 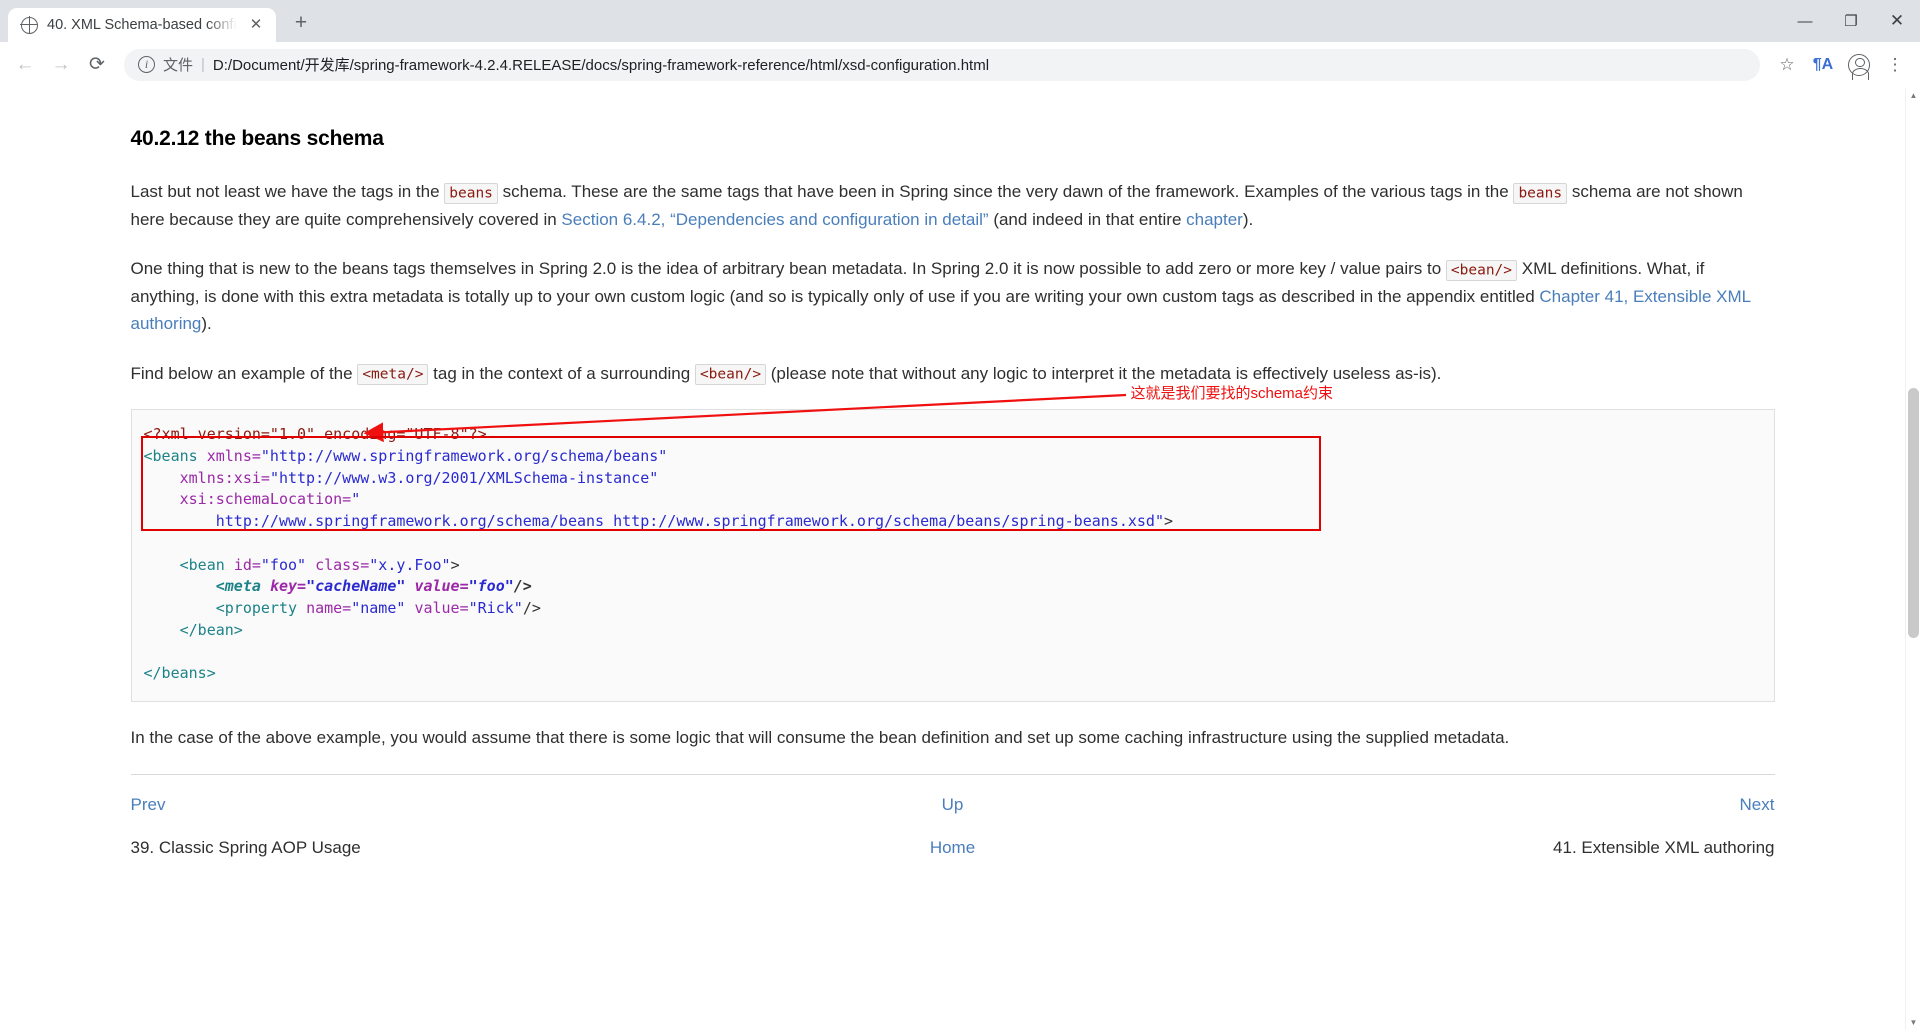 I want to click on inline-code-beans-1: beans, so click(x=471, y=193).